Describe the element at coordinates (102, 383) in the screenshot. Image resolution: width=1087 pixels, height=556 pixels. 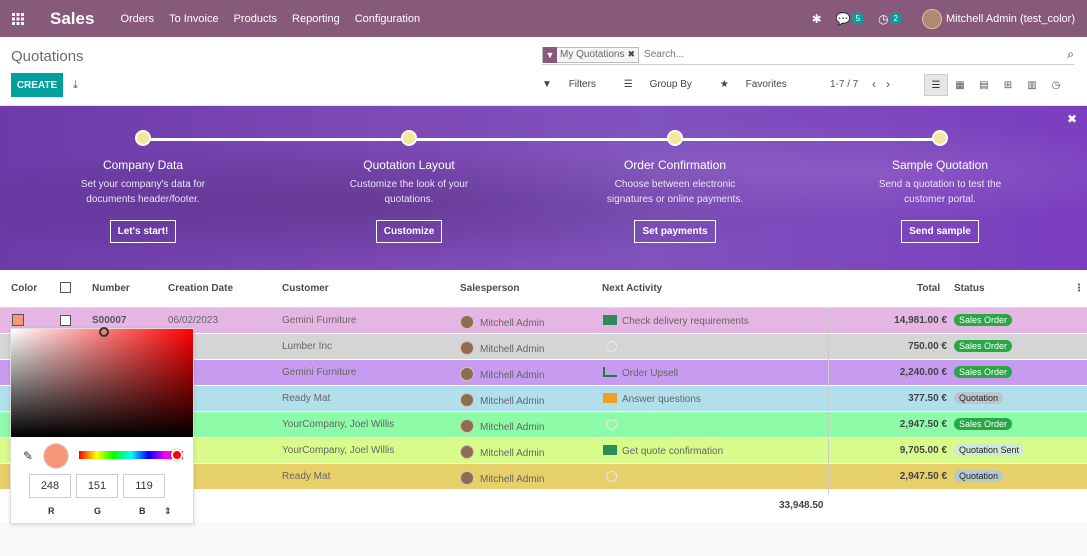
I see `saturation-value-area` at that location.